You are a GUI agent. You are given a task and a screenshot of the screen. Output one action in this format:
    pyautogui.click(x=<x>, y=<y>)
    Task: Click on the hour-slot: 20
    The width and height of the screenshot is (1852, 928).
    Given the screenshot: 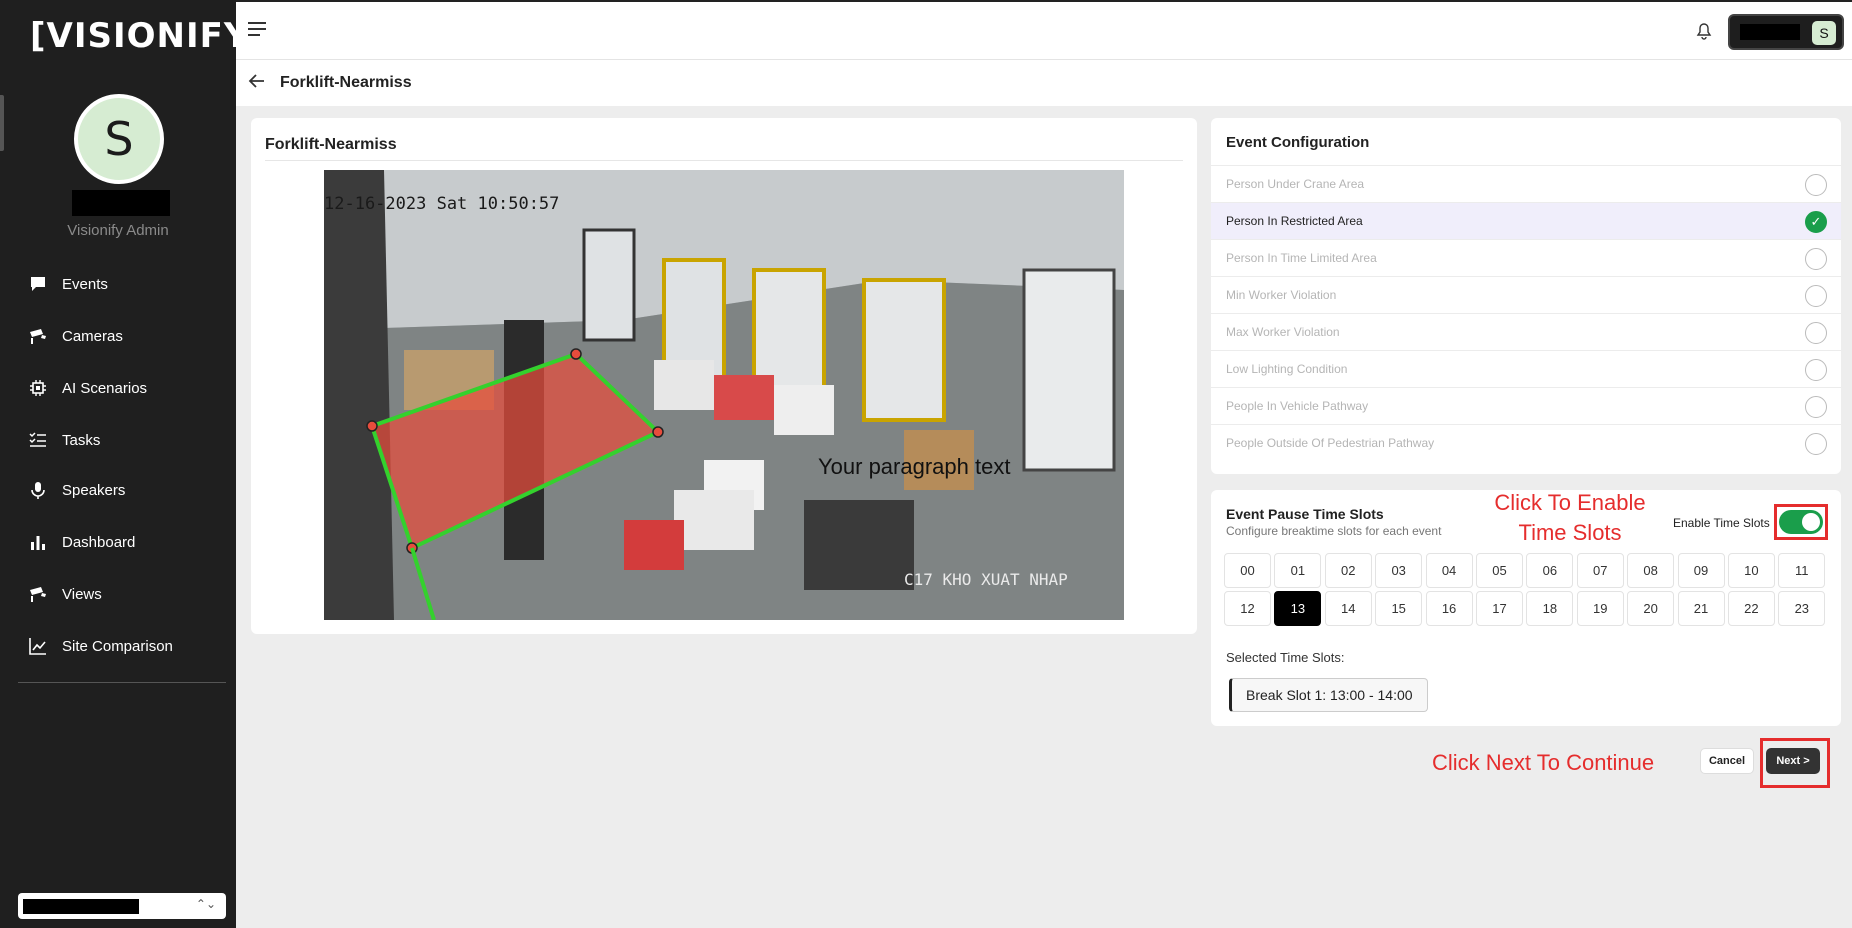 What is the action you would take?
    pyautogui.click(x=1651, y=608)
    